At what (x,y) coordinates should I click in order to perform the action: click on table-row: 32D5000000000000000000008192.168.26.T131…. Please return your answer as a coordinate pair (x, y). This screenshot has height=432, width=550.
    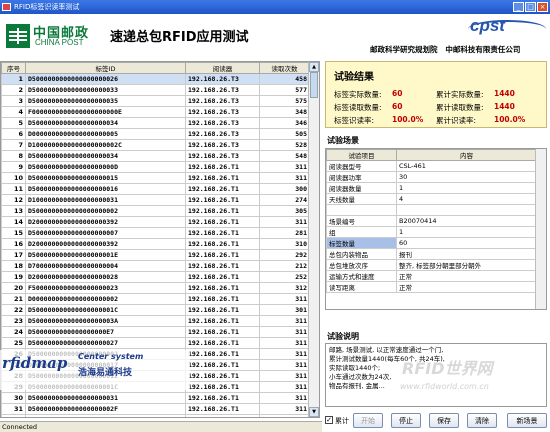
    Looking at the image, I should click on (155, 415).